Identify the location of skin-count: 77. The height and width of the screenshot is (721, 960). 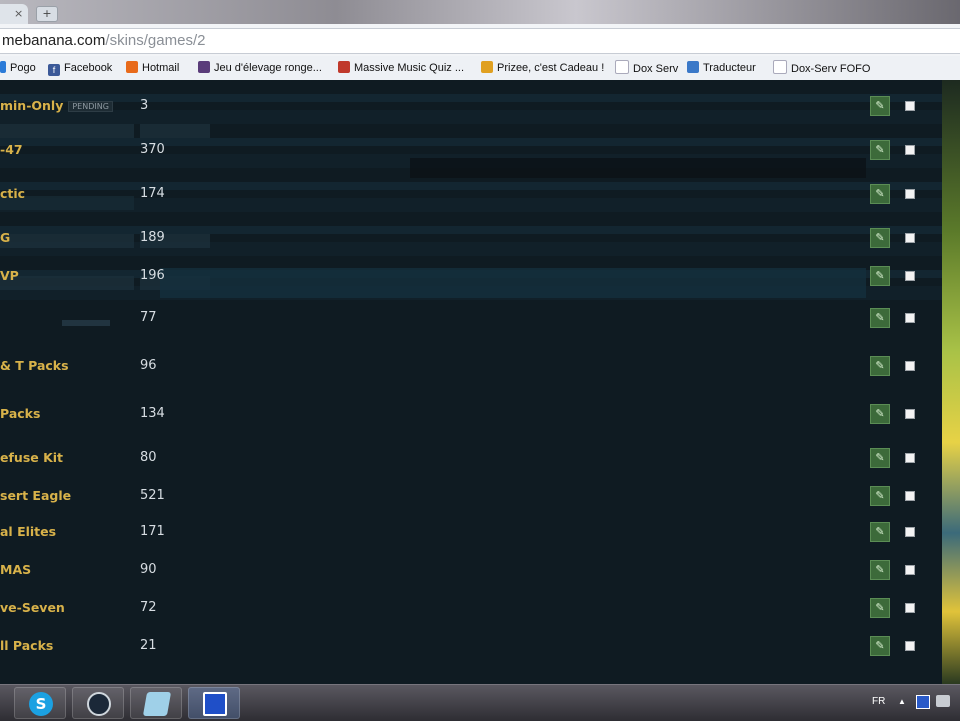
(148, 317).